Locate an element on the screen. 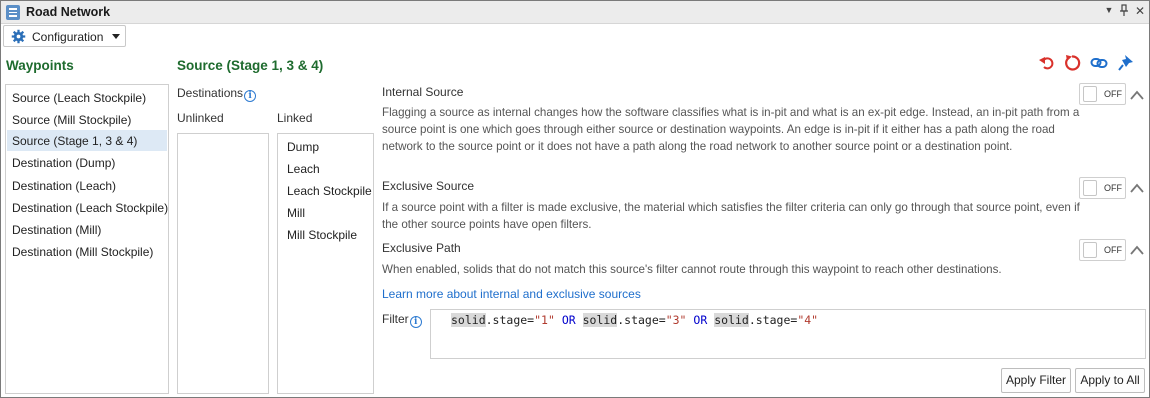  destinations-label: Destinations i is located at coordinates (217, 94).